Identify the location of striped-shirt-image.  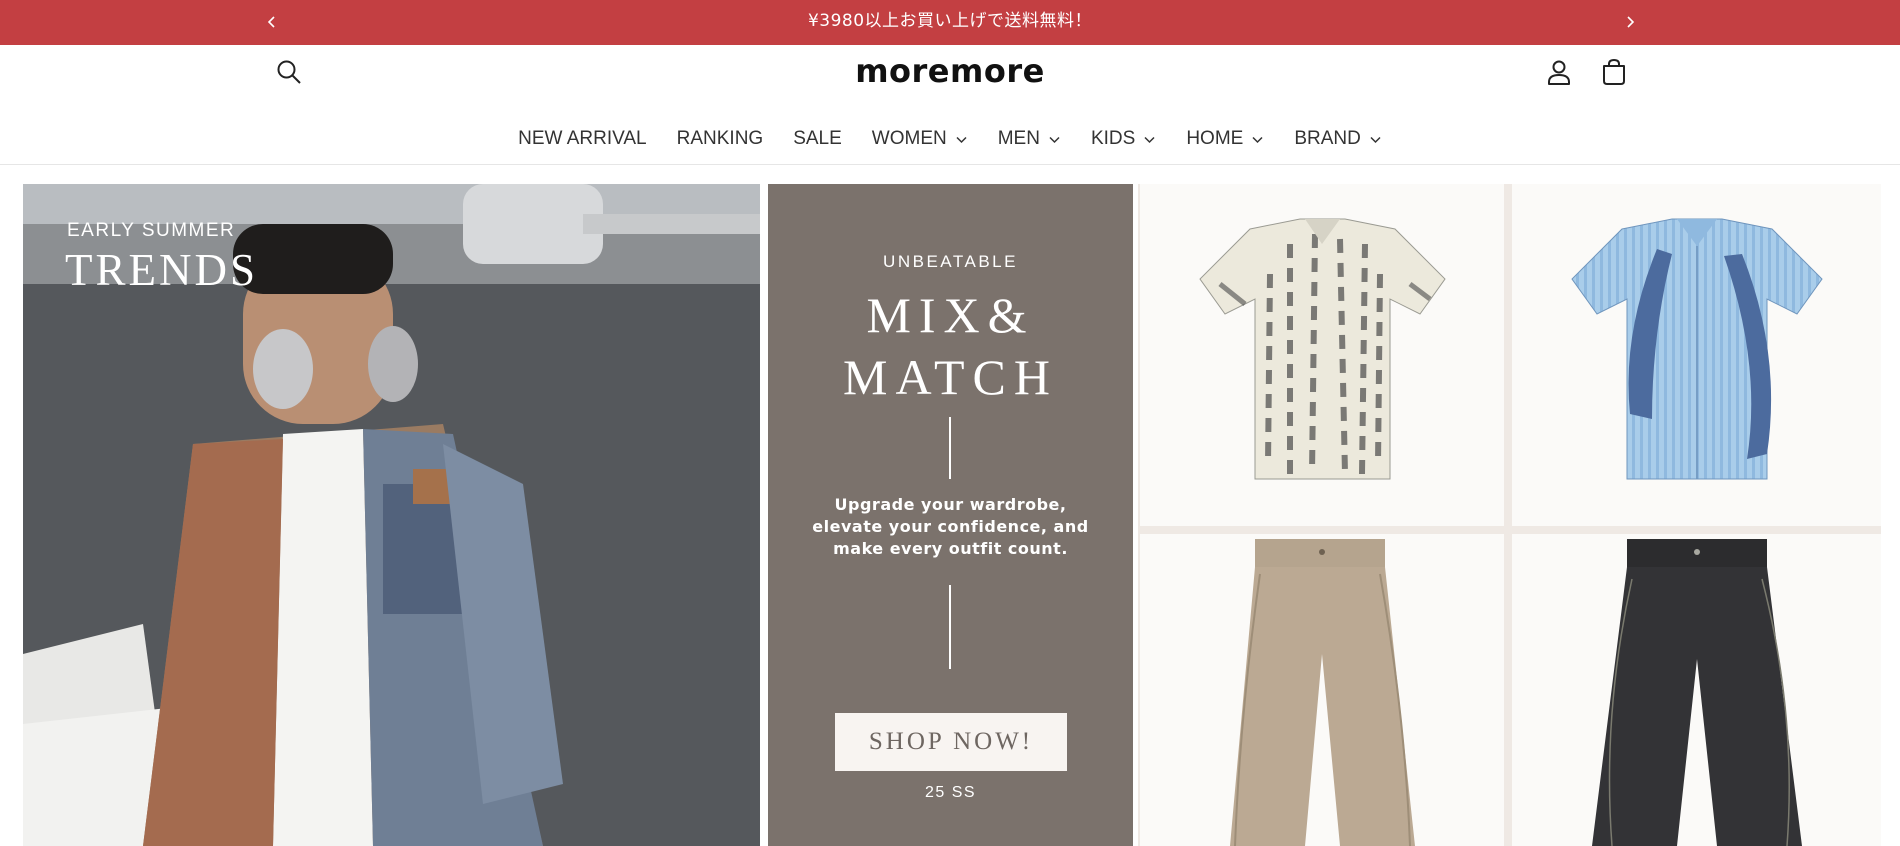
(1697, 349).